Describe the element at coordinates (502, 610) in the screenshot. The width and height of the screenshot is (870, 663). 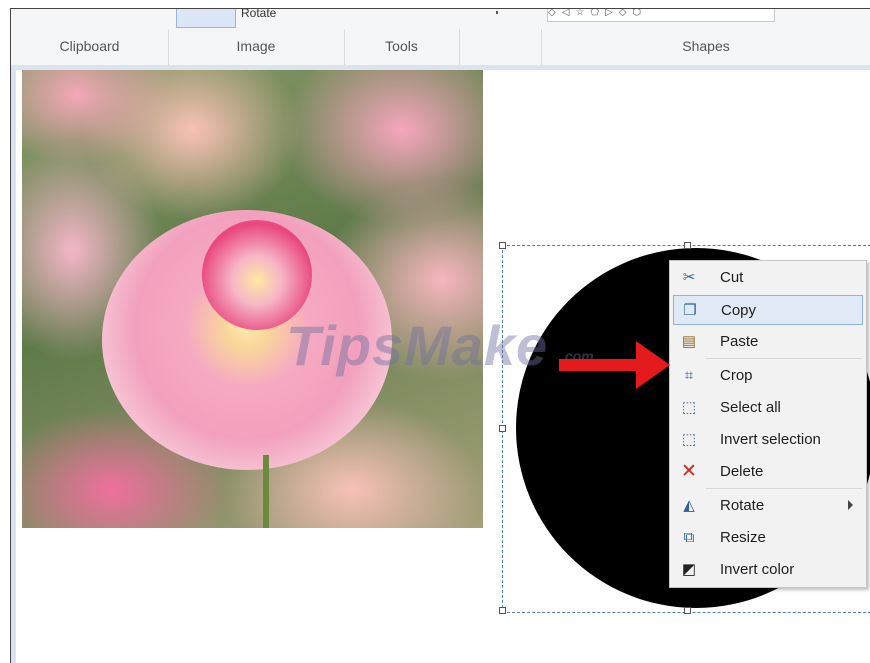
I see `selection-handle-bottom-left` at that location.